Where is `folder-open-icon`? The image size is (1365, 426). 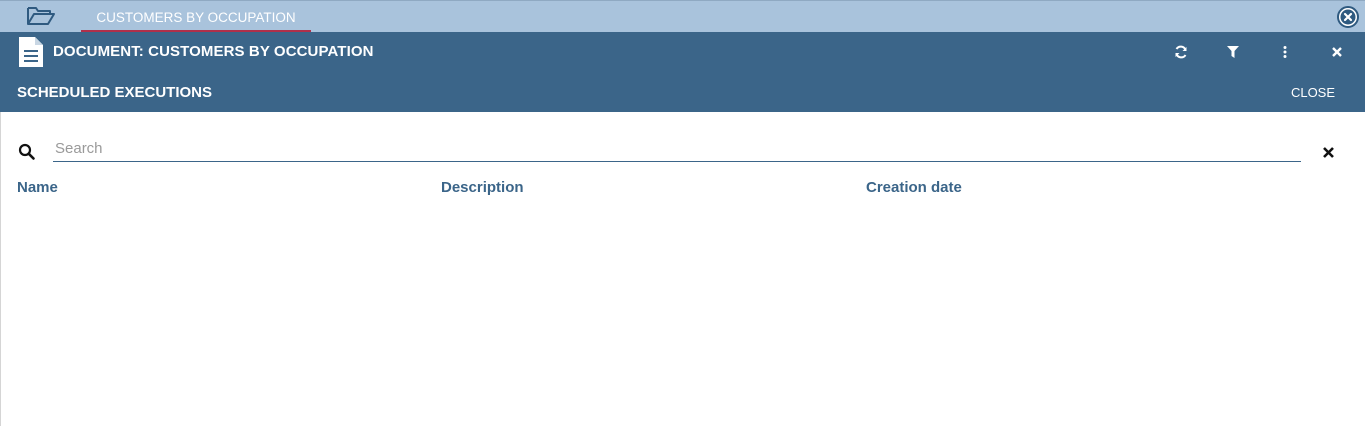
folder-open-icon is located at coordinates (41, 16).